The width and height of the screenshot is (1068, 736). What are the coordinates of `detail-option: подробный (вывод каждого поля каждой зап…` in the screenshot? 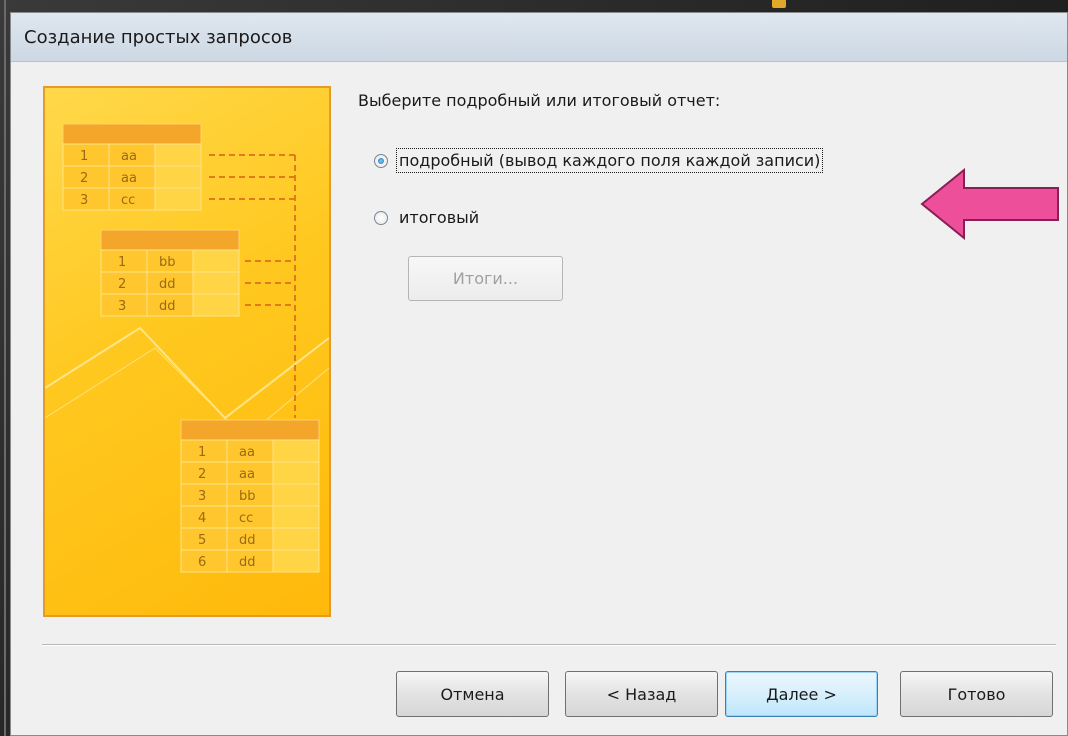 It's located at (599, 160).